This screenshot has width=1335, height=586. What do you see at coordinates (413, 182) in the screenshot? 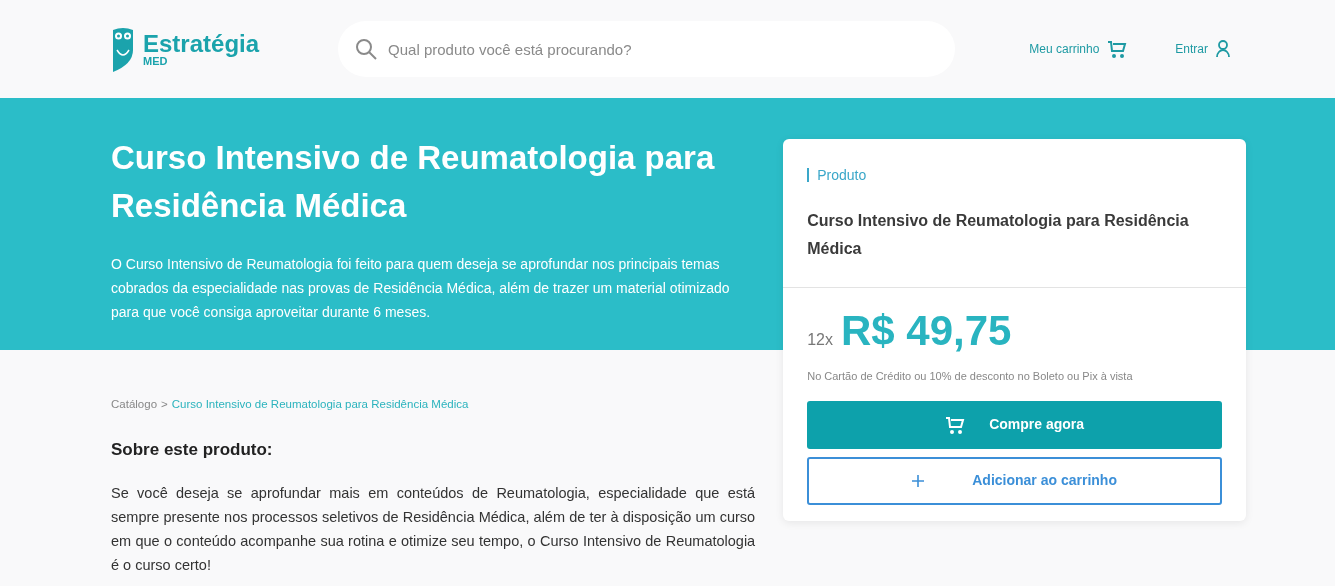
I see `hero-title: Curso Intensivo de Reumatologia para Residência Médica` at bounding box center [413, 182].